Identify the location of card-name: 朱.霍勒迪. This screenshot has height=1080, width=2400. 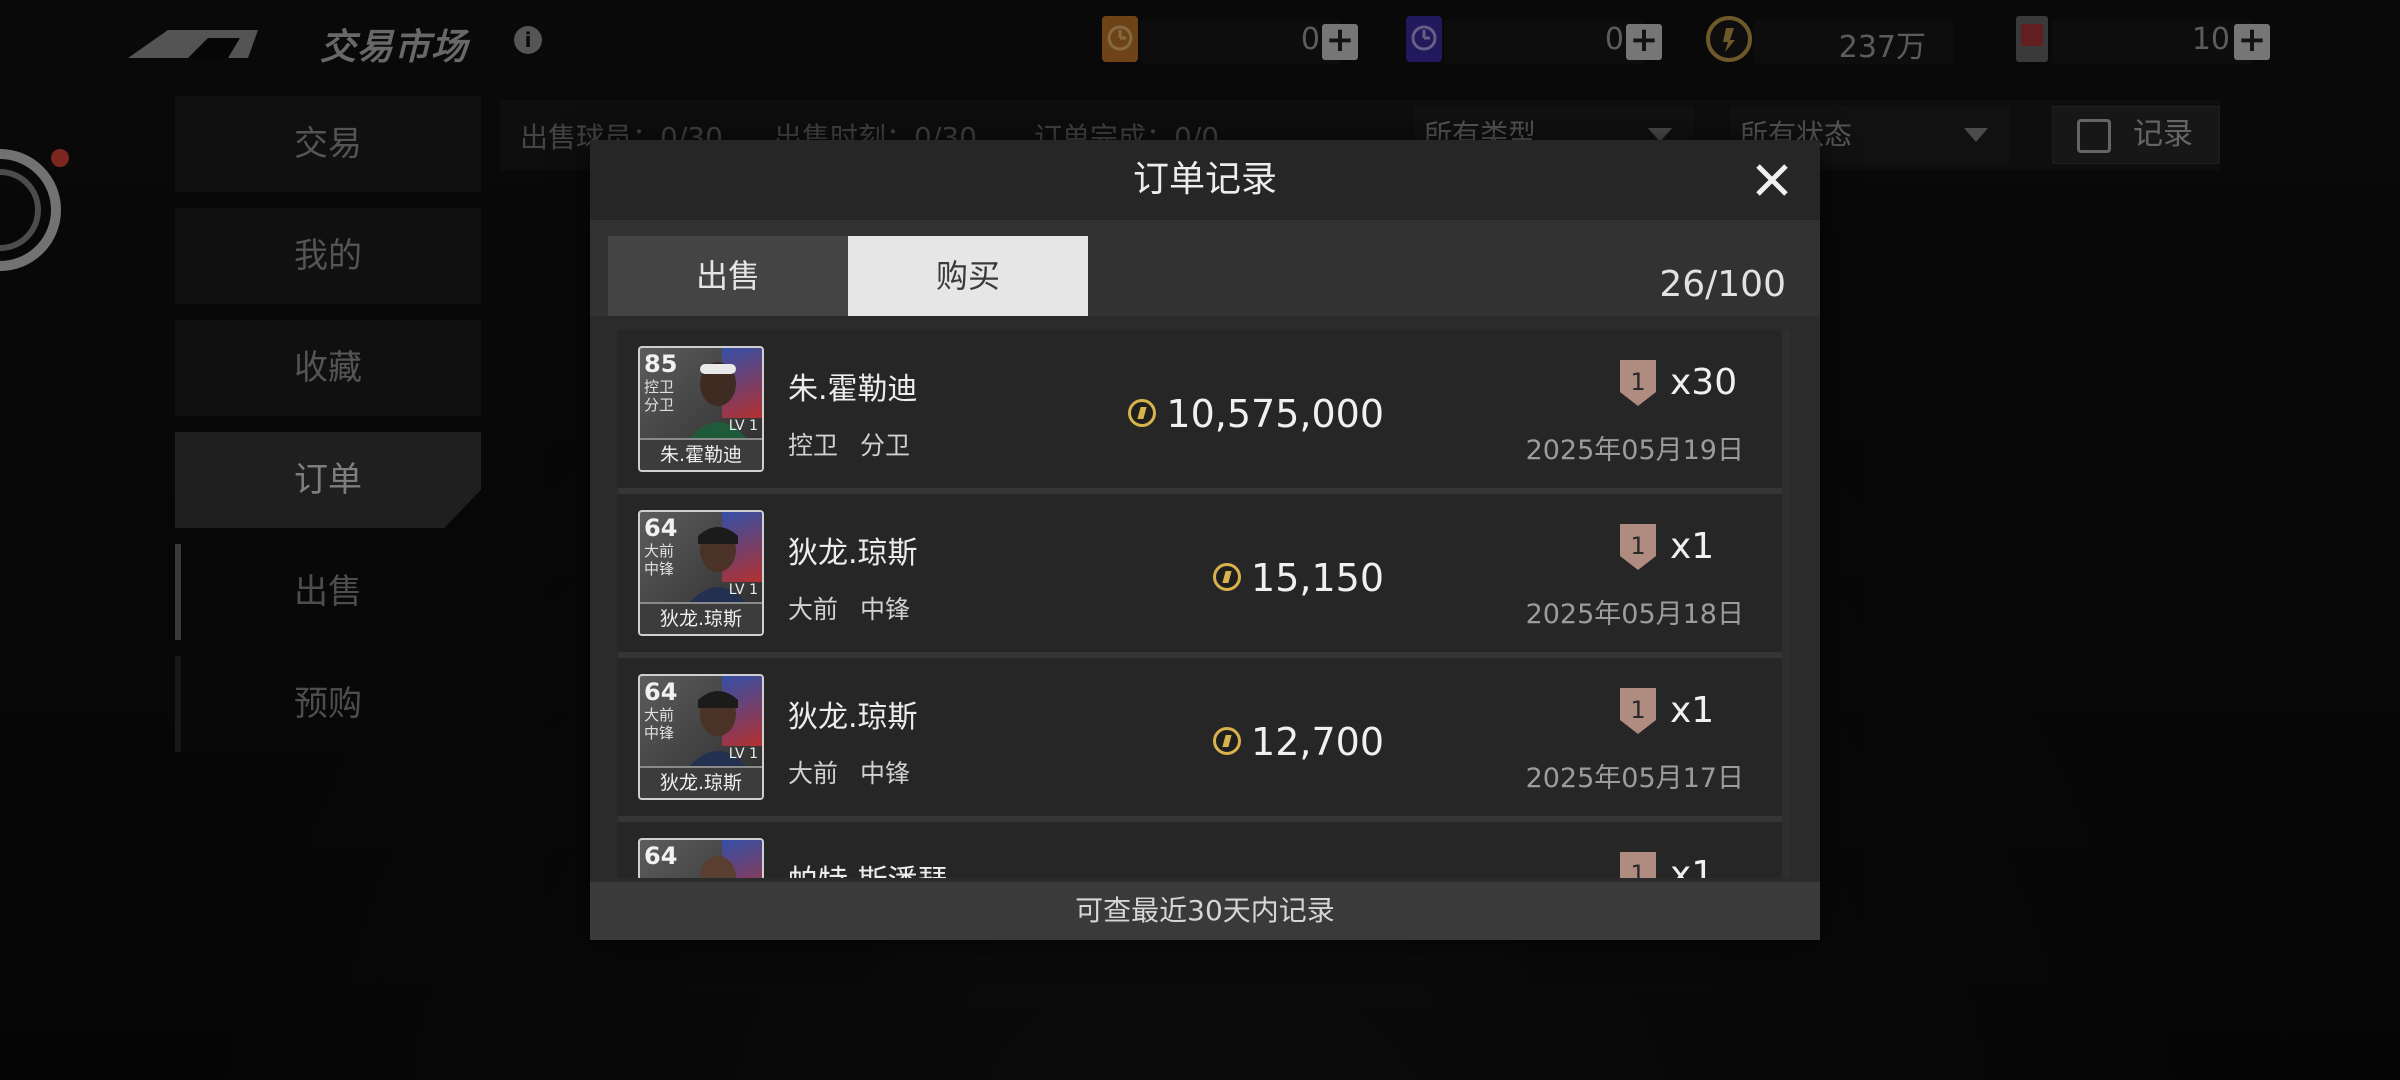
(701, 454).